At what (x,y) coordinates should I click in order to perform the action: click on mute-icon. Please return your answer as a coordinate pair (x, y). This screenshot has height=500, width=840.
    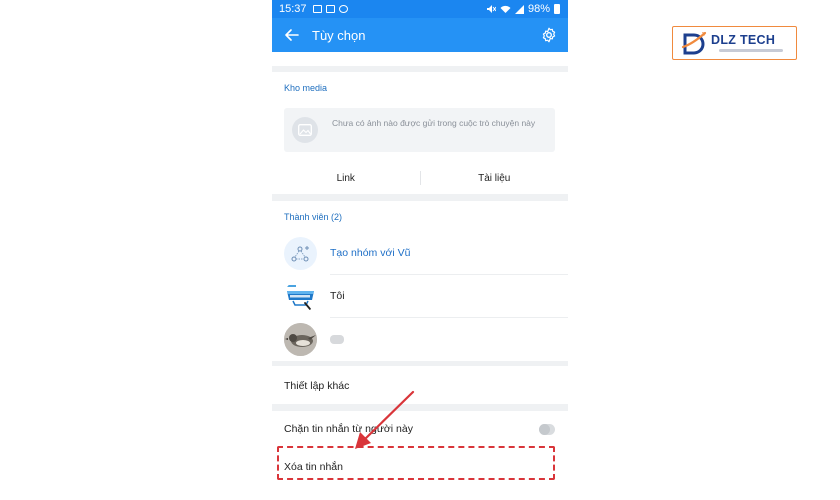
    Looking at the image, I should click on (491, 9).